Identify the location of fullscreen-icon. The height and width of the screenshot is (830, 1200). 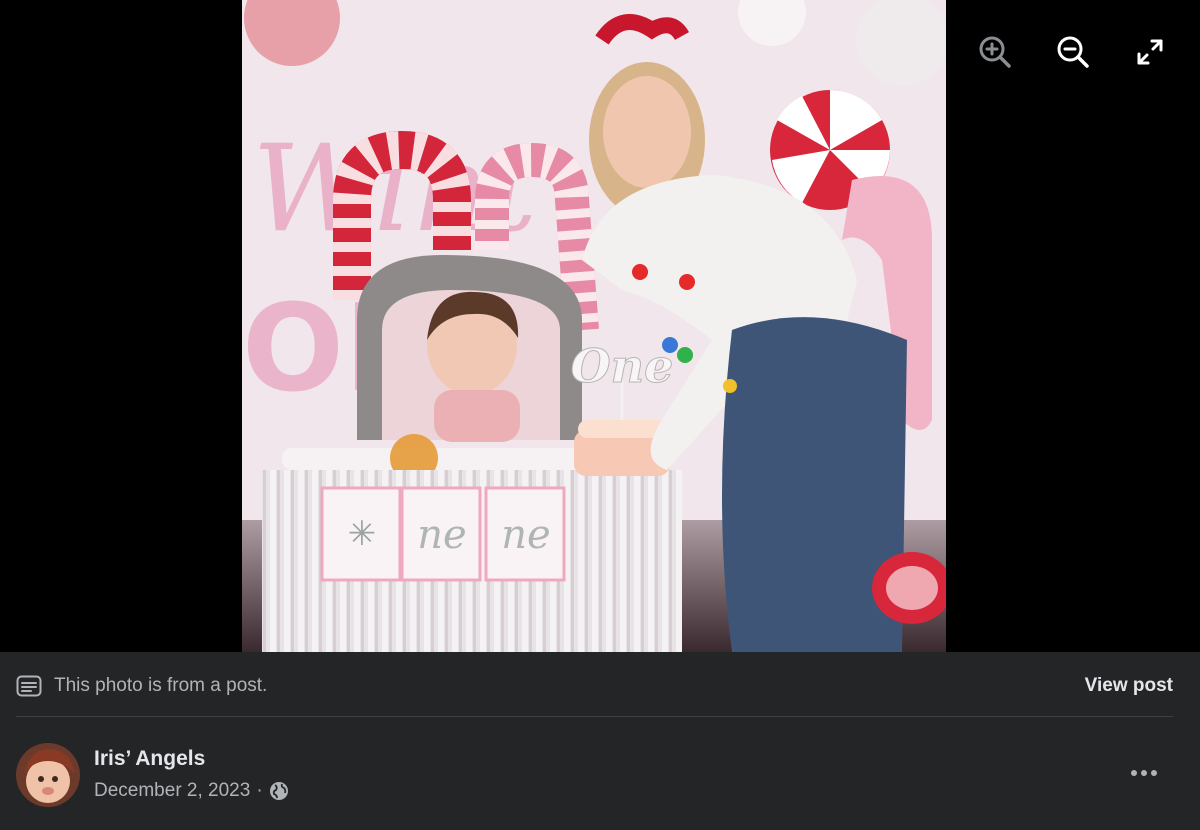
(1150, 52).